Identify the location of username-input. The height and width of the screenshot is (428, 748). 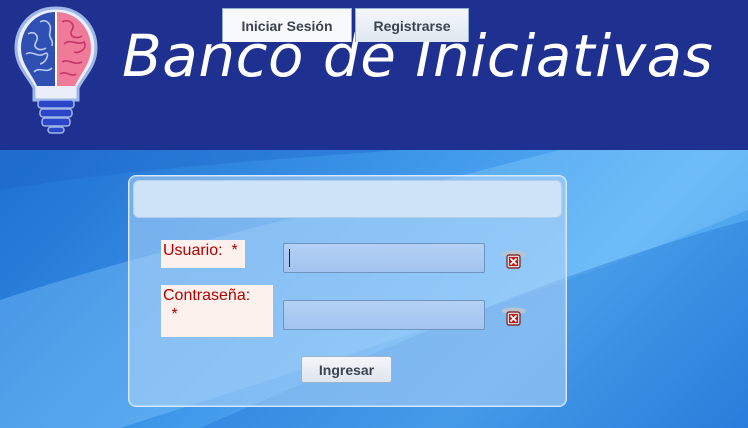
(384, 258).